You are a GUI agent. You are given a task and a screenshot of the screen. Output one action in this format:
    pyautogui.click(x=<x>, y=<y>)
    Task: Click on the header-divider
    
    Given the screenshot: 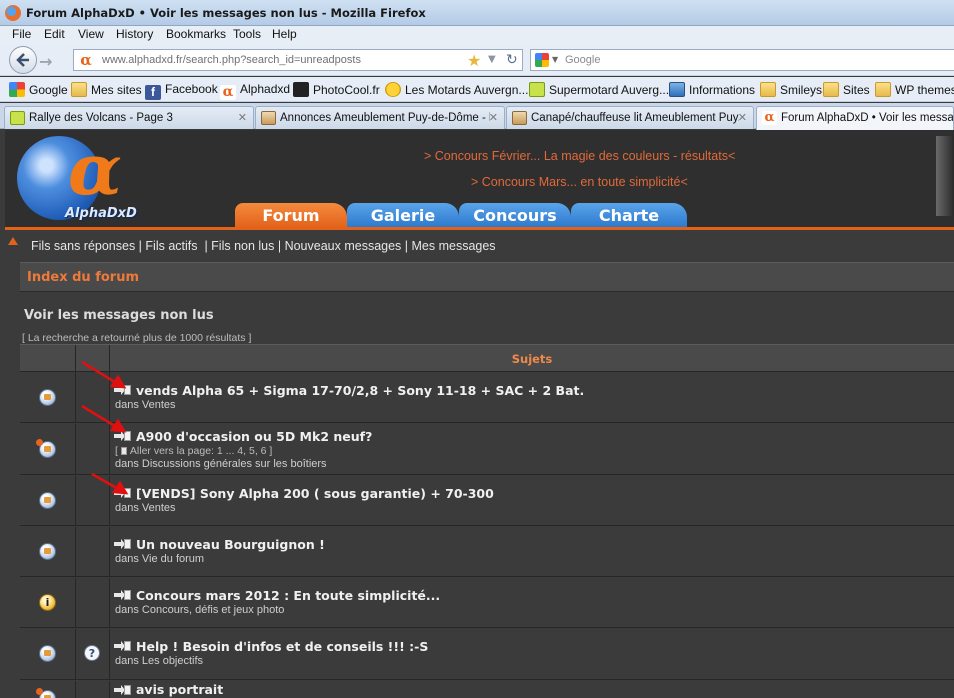 What is the action you would take?
    pyautogui.click(x=479, y=228)
    